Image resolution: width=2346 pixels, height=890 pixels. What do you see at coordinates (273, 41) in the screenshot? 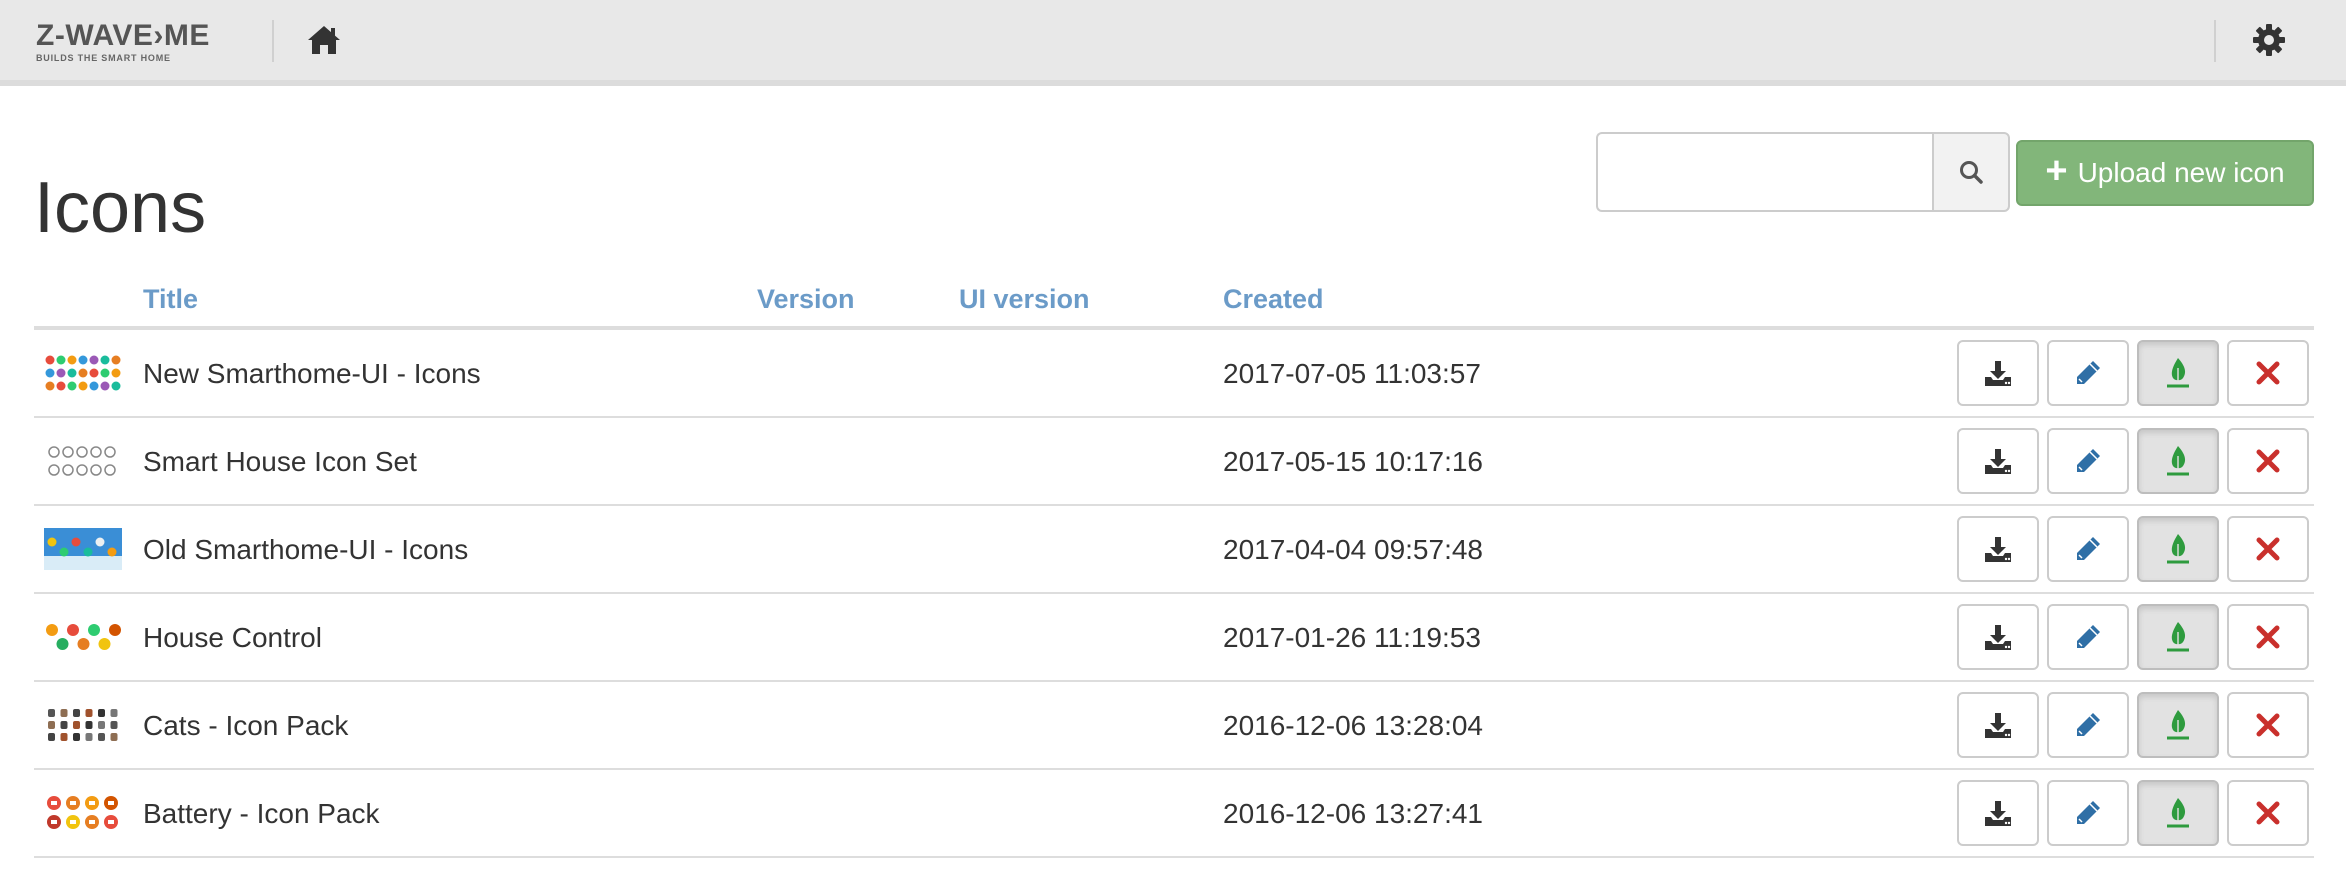
I see `navbar-divider` at bounding box center [273, 41].